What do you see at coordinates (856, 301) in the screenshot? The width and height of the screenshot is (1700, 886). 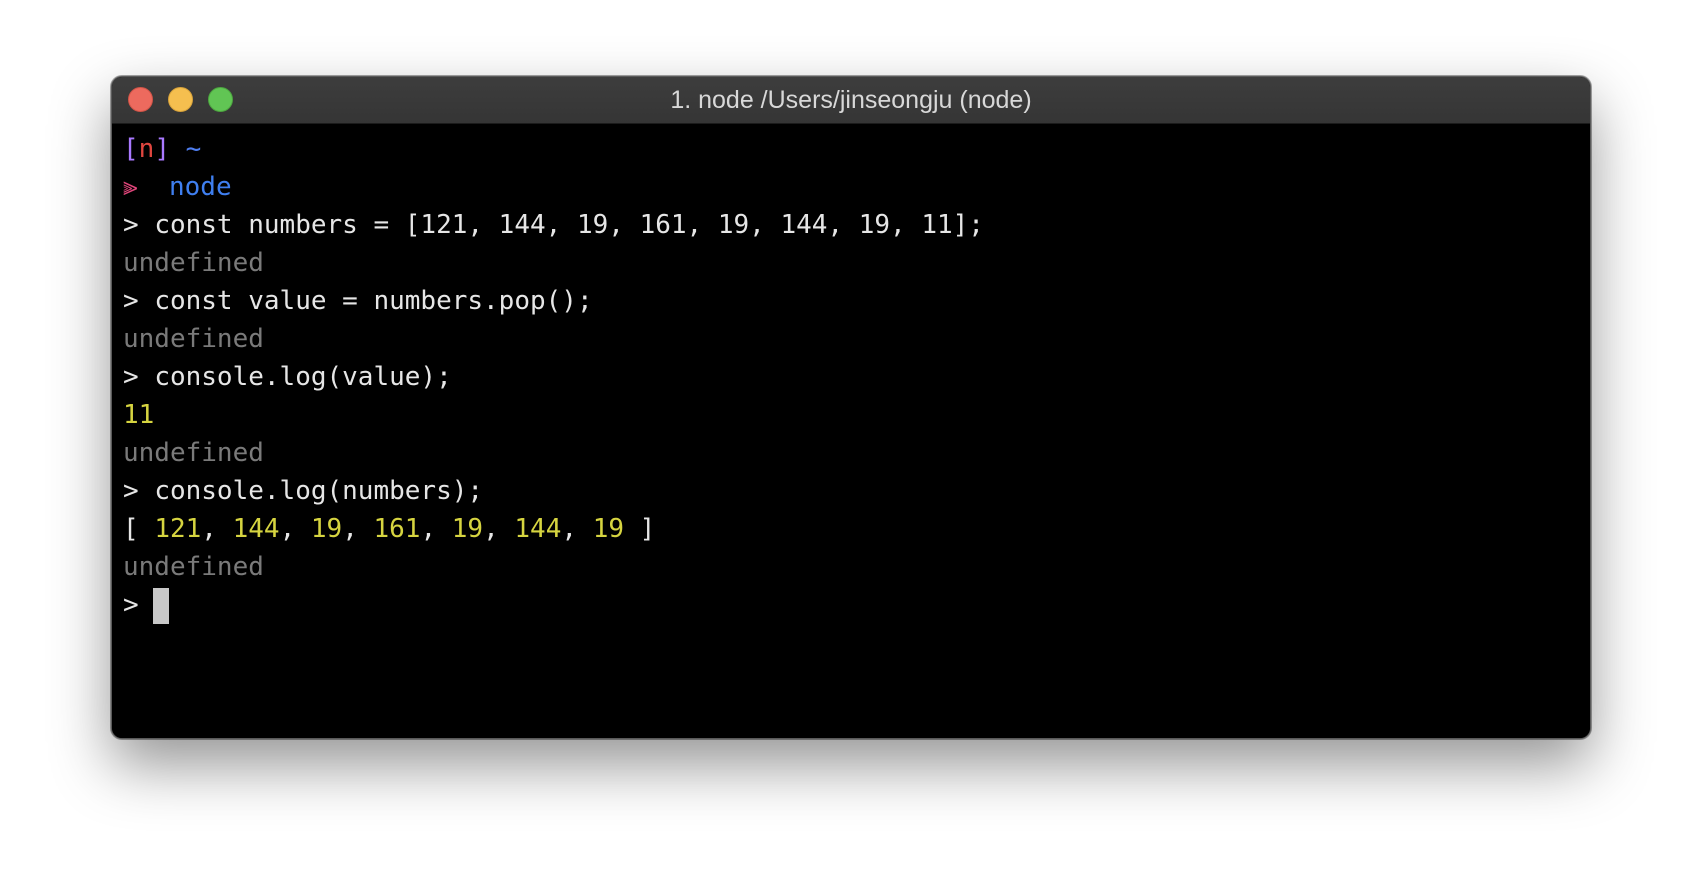 I see `repl-input-line: > const value = numbers.pop();` at bounding box center [856, 301].